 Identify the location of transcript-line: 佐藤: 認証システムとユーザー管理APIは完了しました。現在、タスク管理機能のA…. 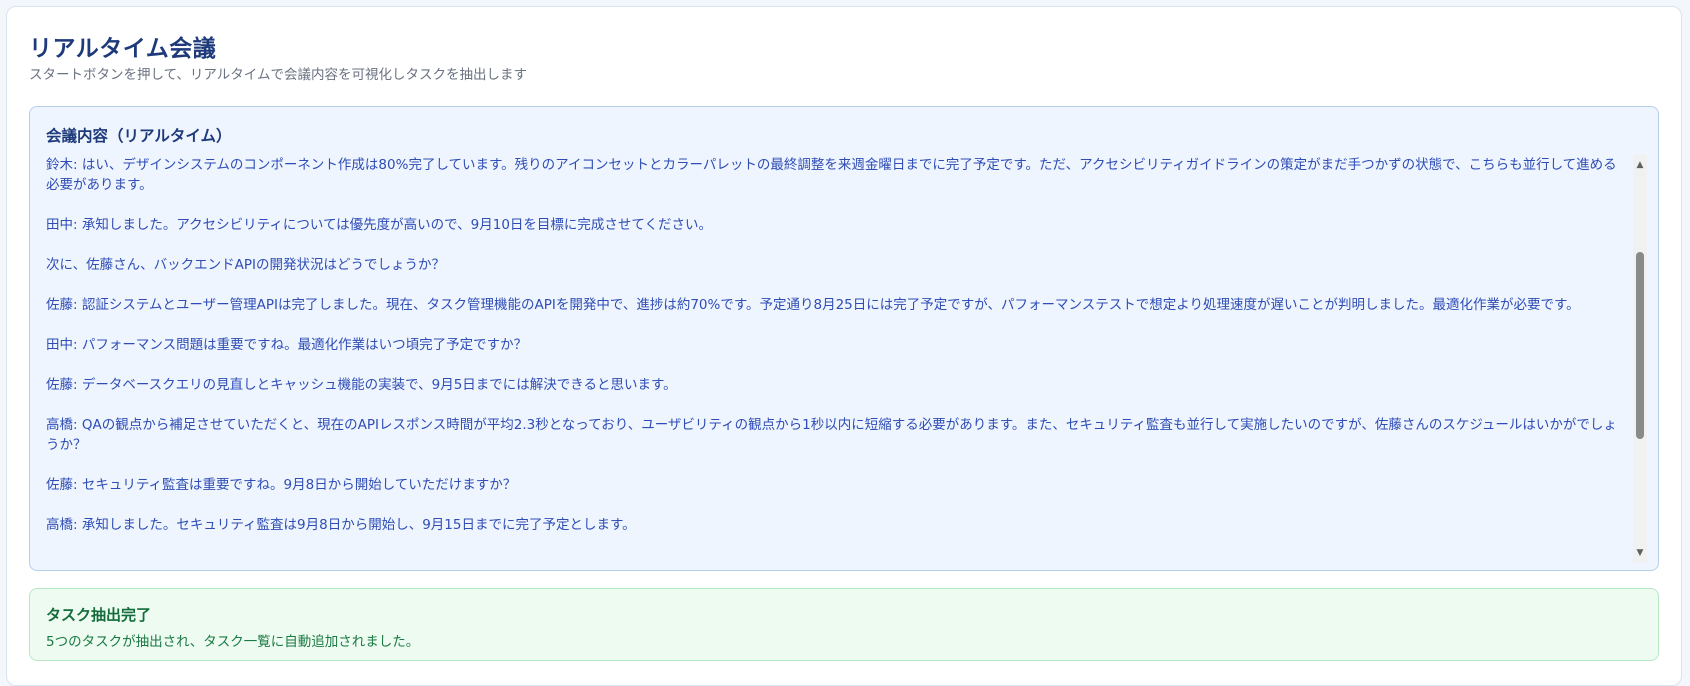
(813, 305).